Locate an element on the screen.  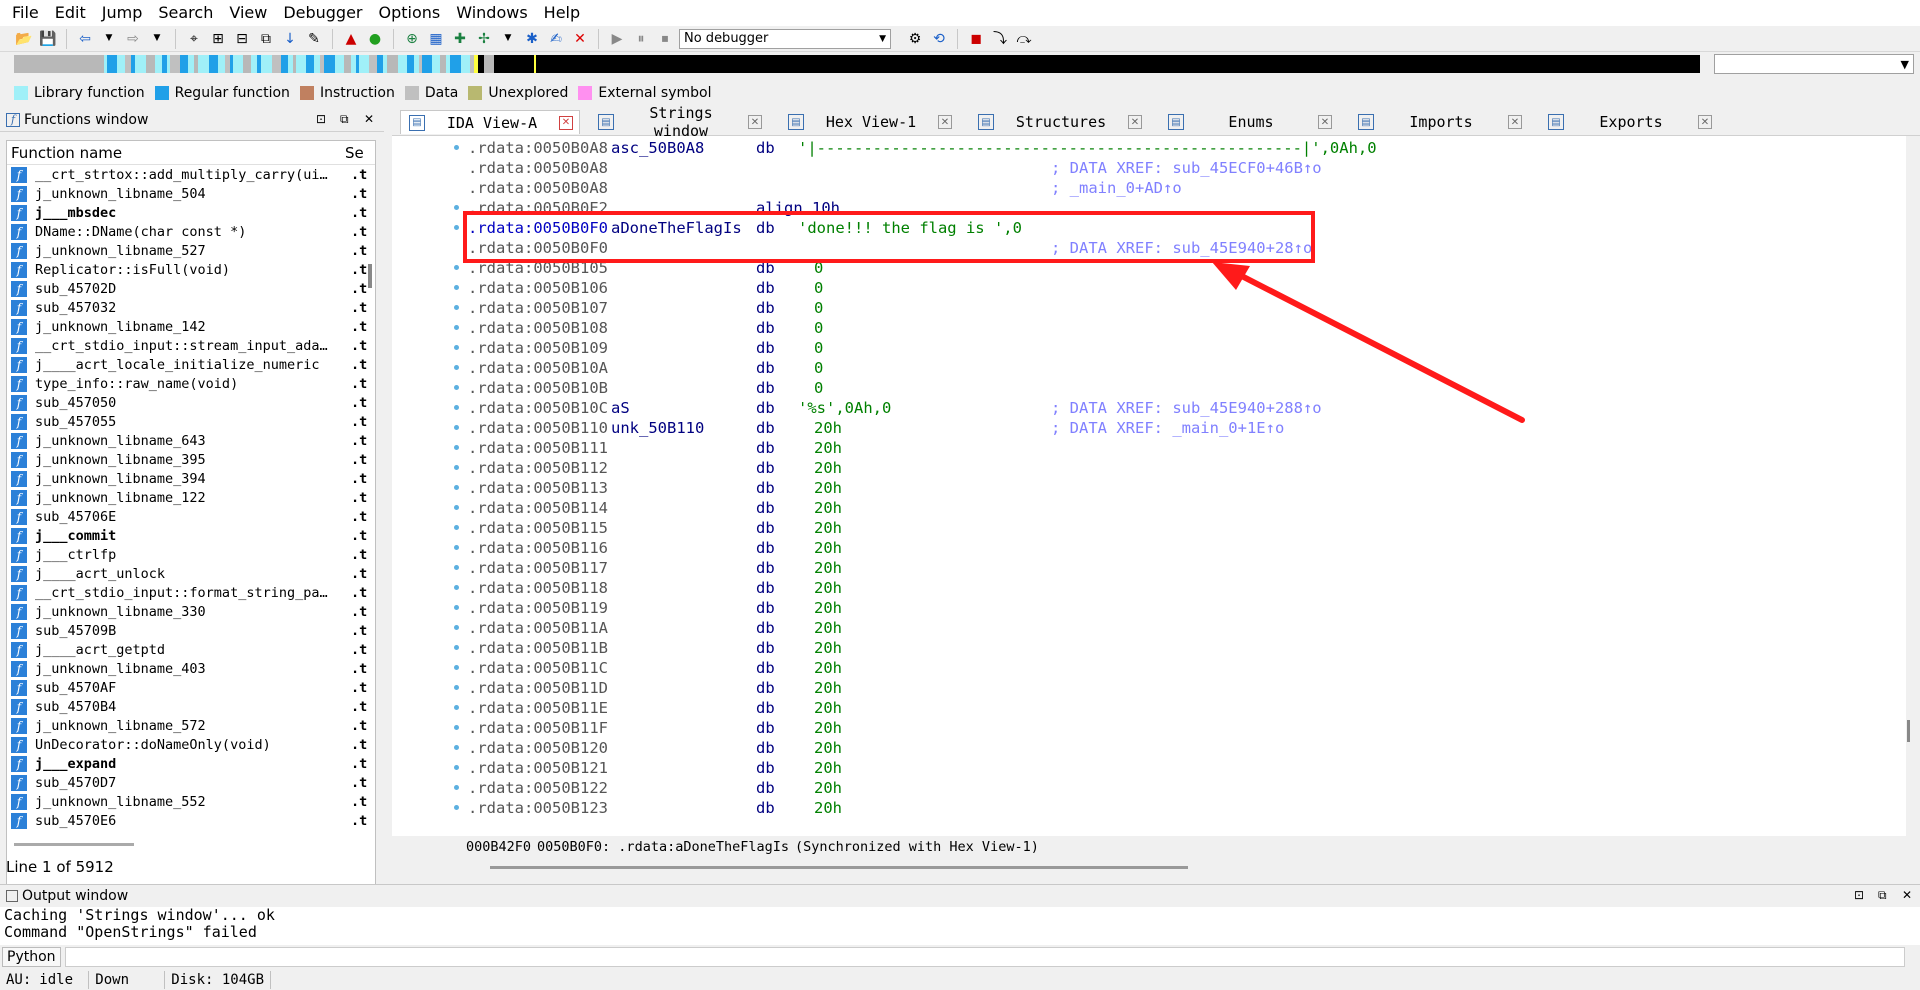
menu-options: Options is located at coordinates (410, 13).